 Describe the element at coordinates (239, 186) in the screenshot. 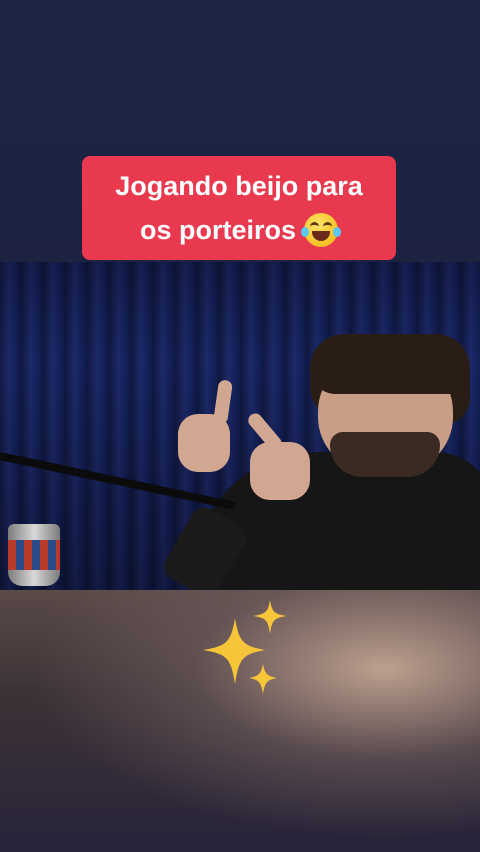

I see `caption-line-1: Jogando beijo para` at that location.